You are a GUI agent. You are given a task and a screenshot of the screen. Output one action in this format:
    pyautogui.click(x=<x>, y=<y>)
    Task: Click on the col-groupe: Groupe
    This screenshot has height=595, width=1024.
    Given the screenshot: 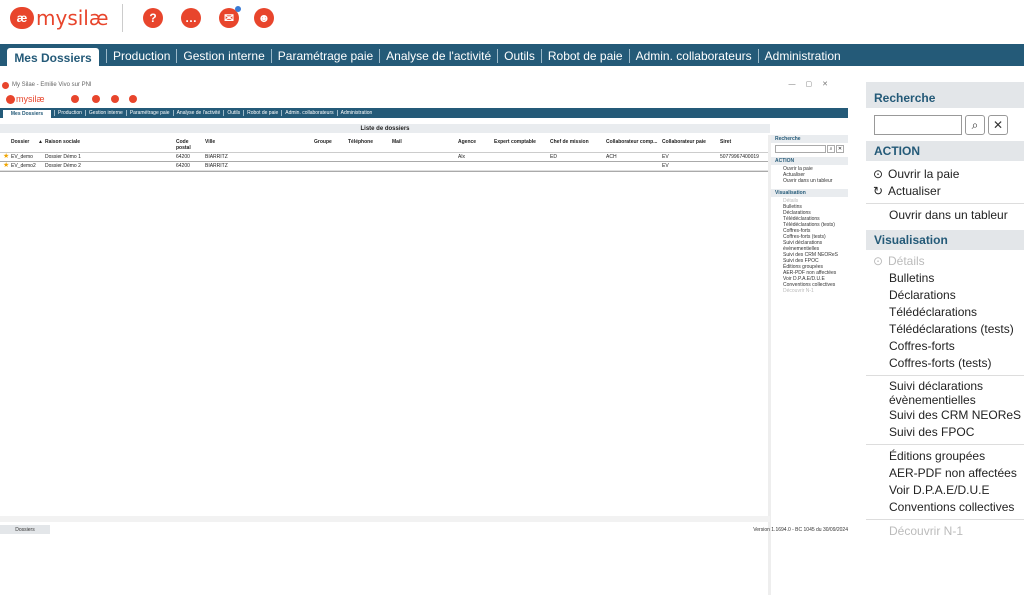 What is the action you would take?
    pyautogui.click(x=323, y=142)
    